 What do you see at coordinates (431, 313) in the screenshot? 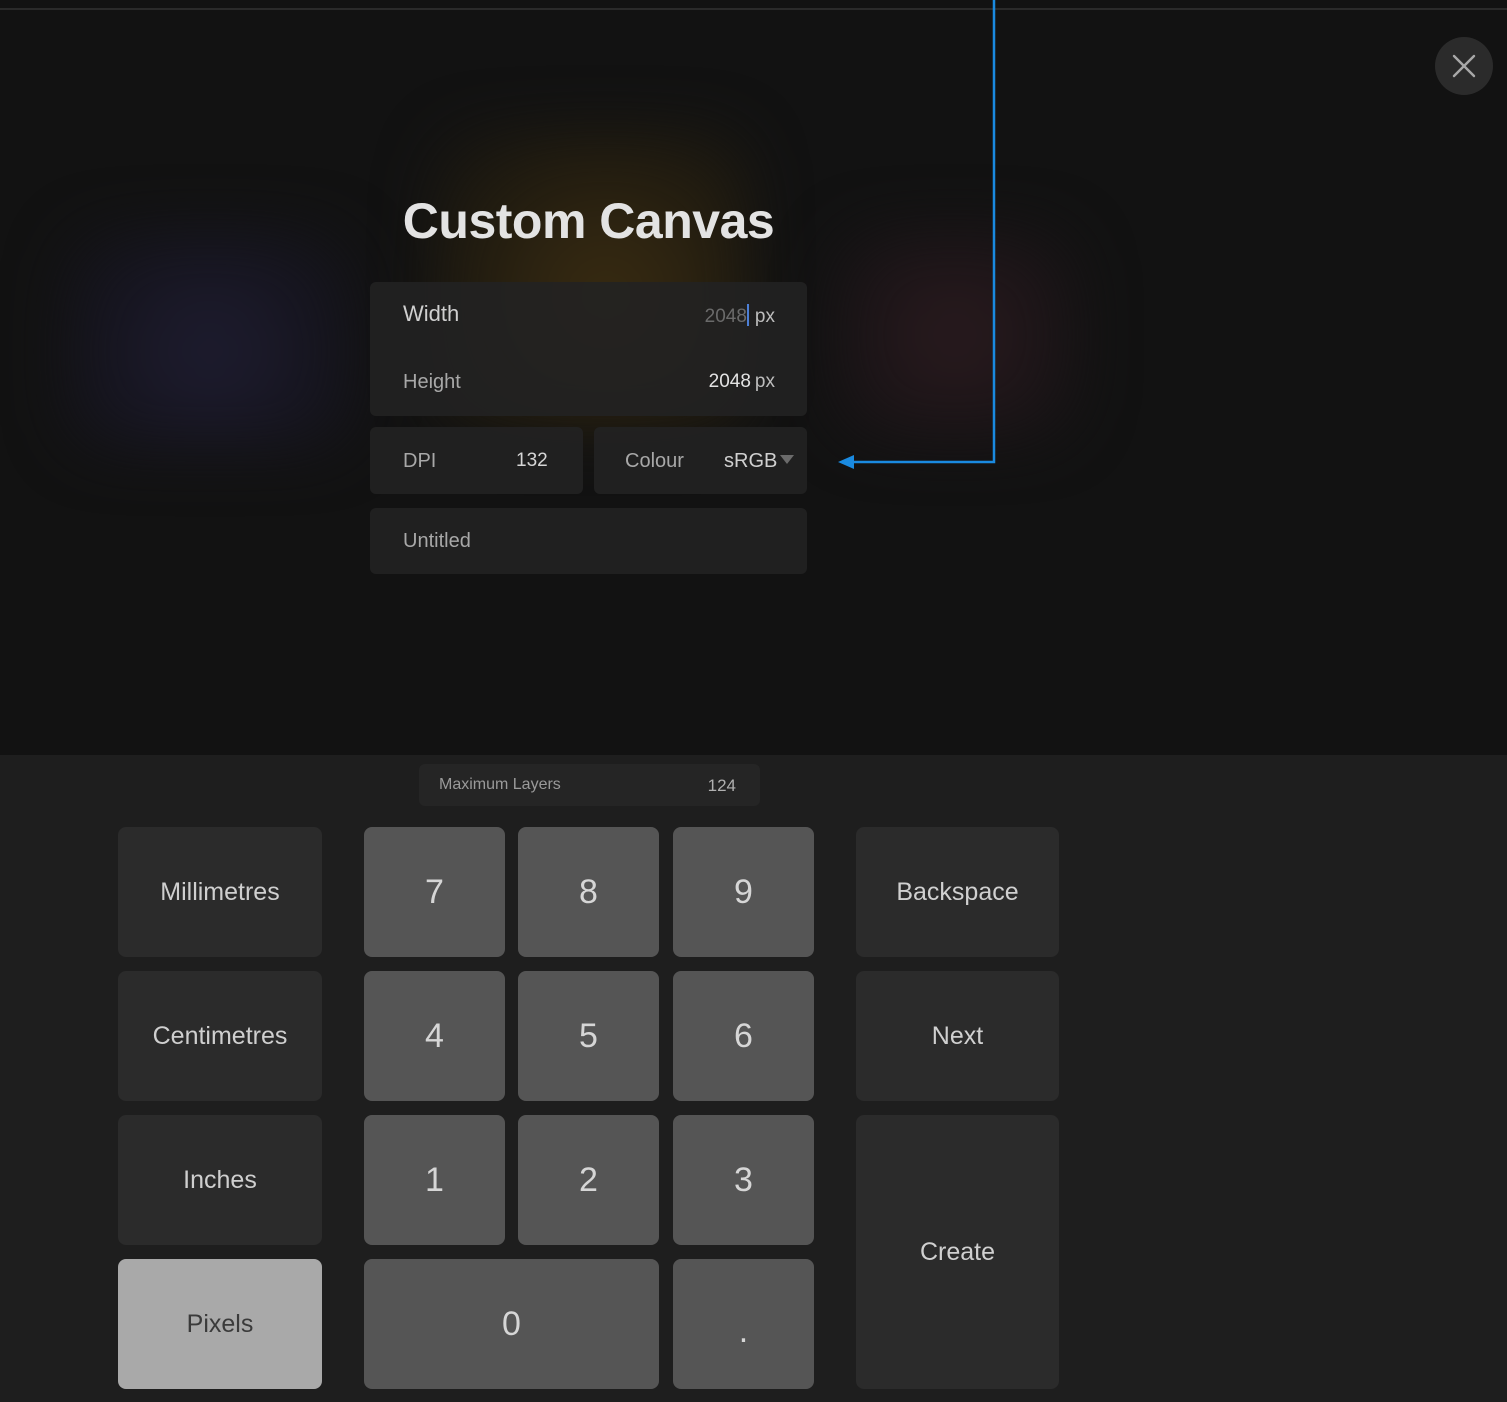
I see `width-label: Width` at bounding box center [431, 313].